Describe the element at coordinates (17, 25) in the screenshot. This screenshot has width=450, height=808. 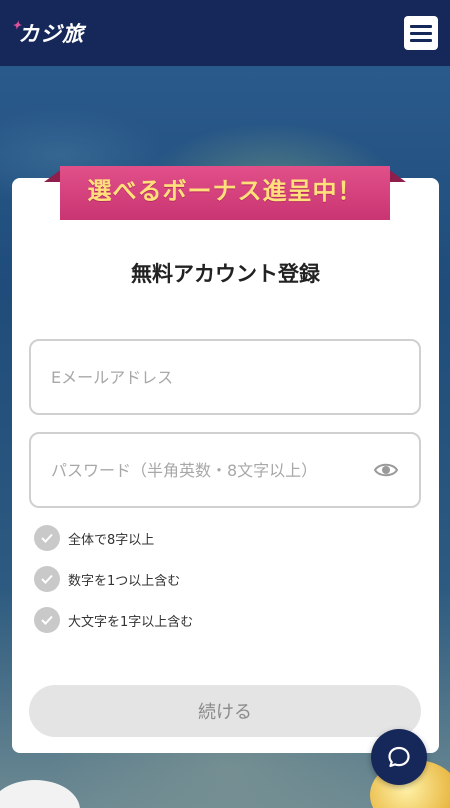
I see `logo-spark: ✦` at that location.